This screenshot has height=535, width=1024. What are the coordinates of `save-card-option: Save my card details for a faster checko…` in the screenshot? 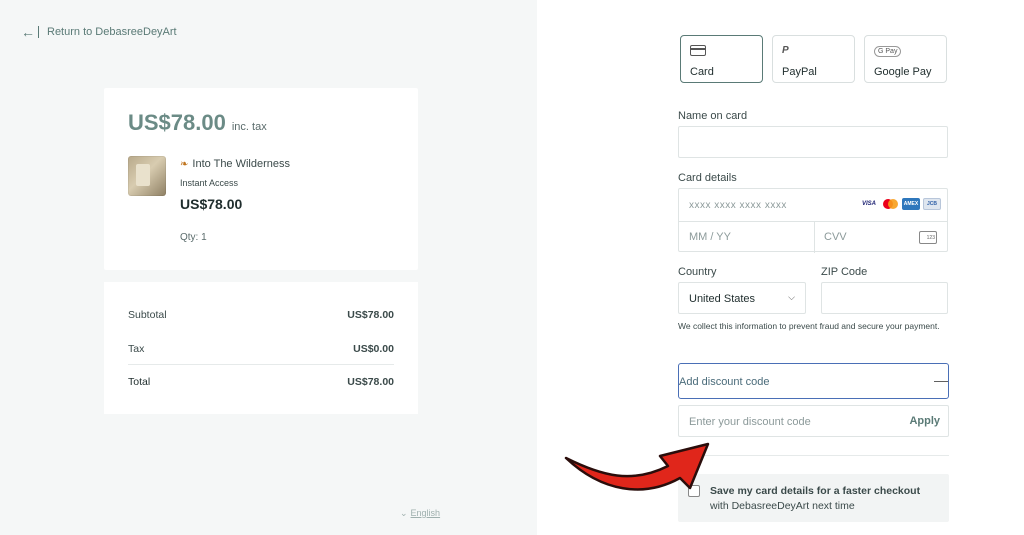 It's located at (813, 498).